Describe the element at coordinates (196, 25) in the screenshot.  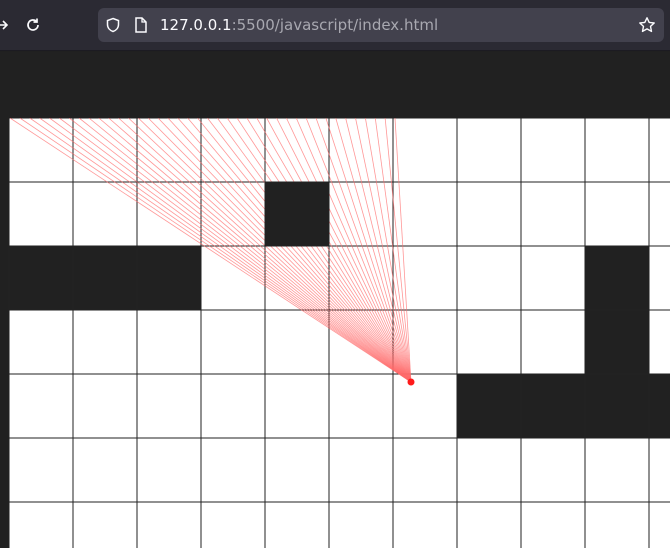
I see `url-host: 127.0.0.1` at that location.